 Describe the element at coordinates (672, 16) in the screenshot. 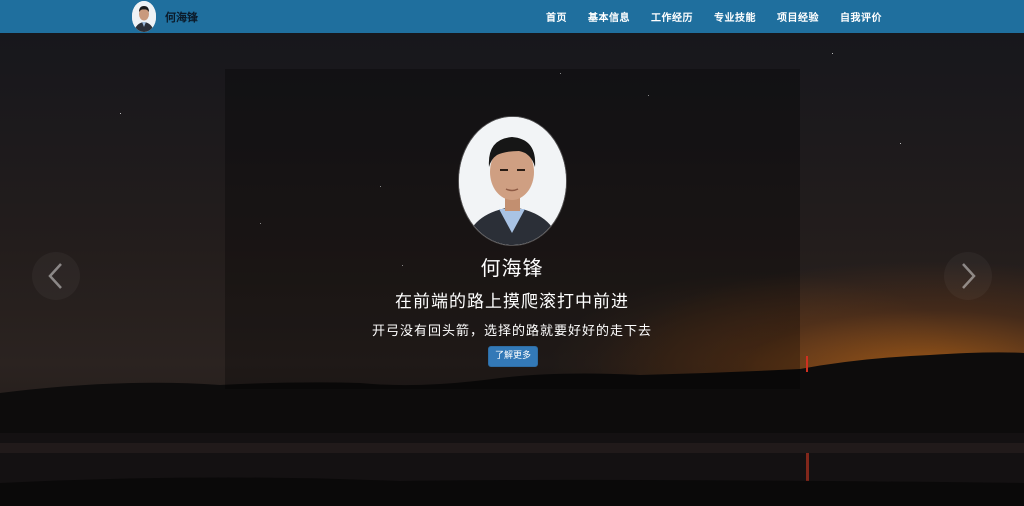

I see `nav-item-work-experience: 工作经历` at that location.